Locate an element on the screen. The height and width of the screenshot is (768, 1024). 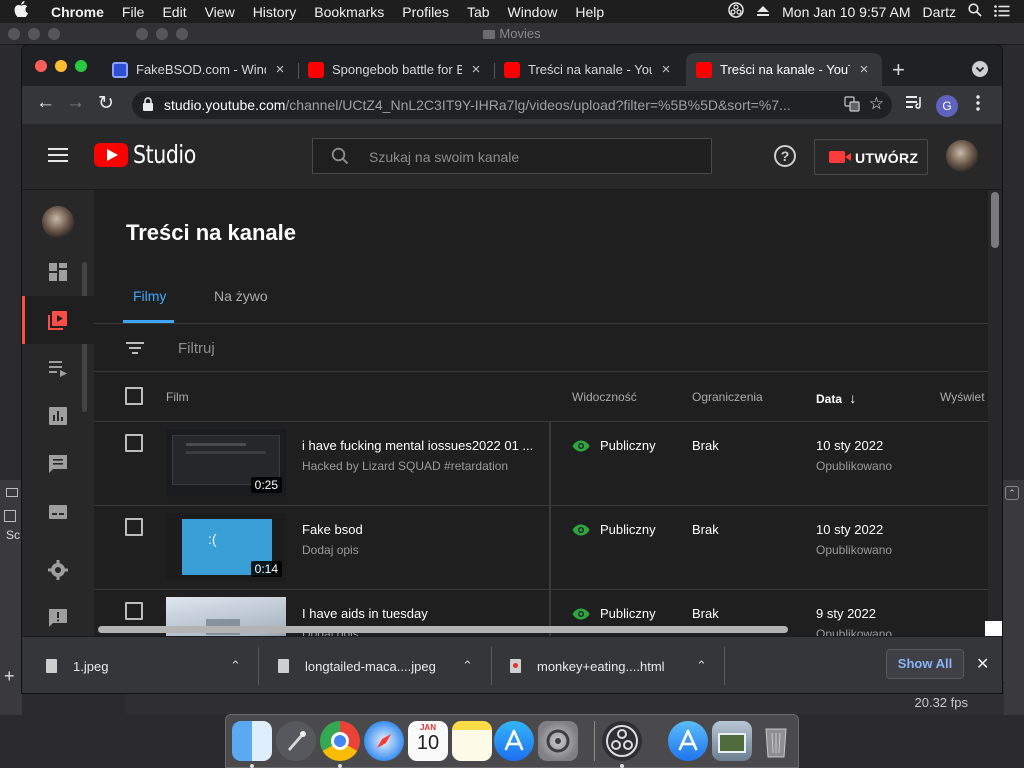
back-button: ← is located at coordinates (45, 103).